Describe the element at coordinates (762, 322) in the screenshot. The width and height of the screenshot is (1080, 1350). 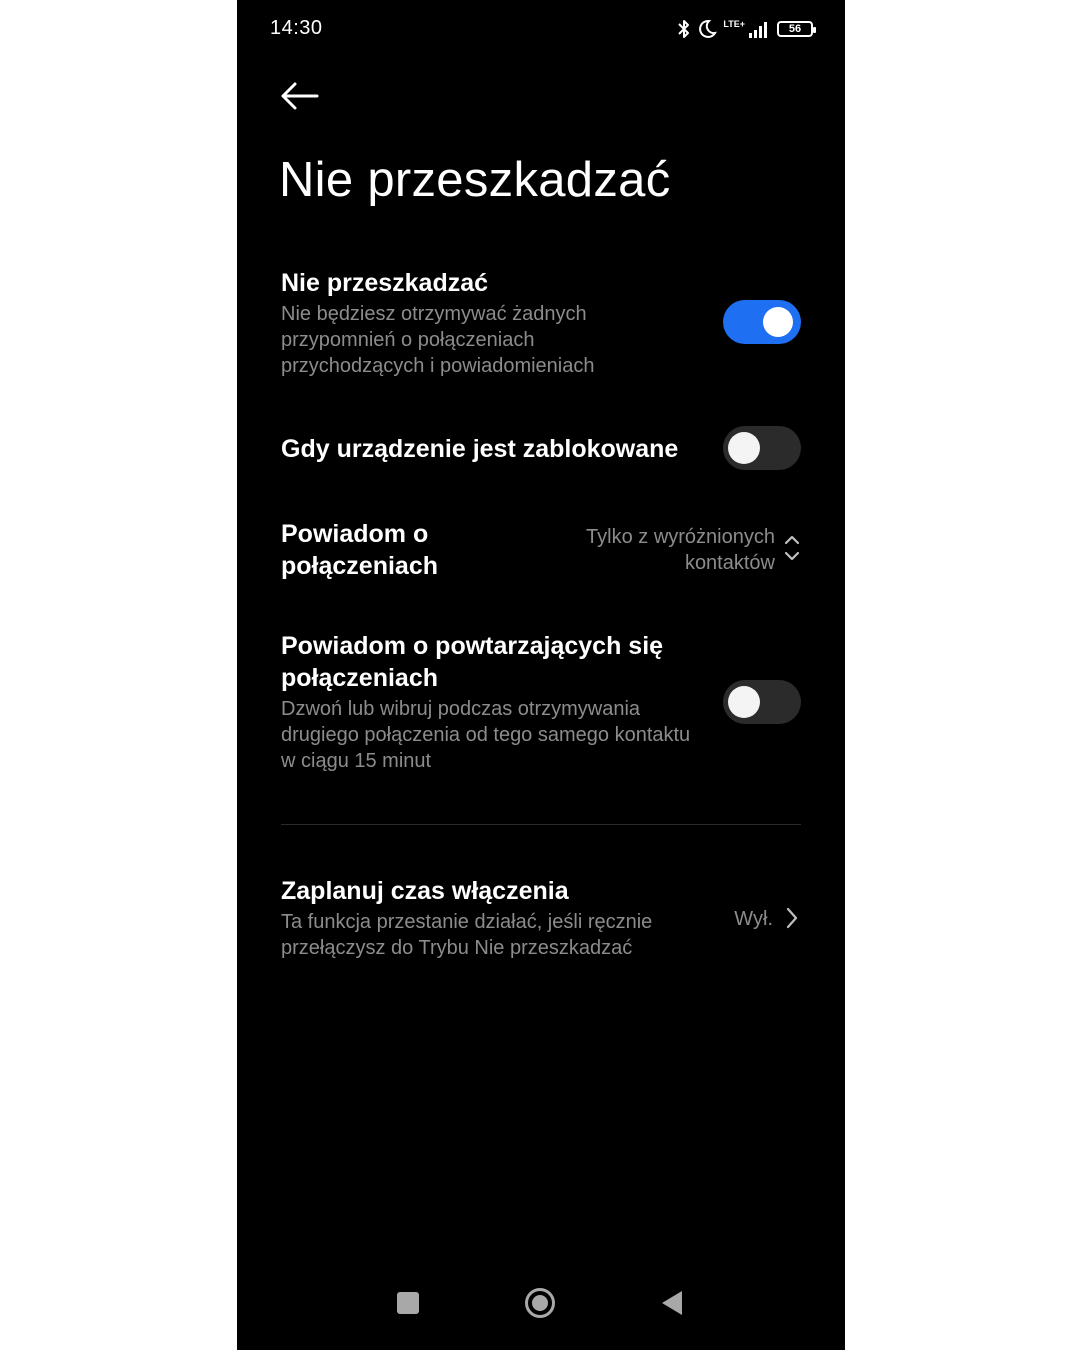
I see `dnd-toggle` at that location.